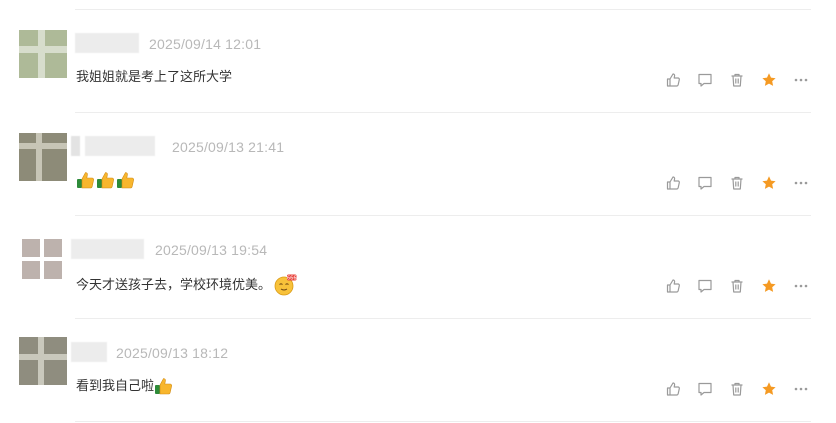  What do you see at coordinates (172, 353) in the screenshot?
I see `comment-timestamp: 2025/09/13 18:12` at bounding box center [172, 353].